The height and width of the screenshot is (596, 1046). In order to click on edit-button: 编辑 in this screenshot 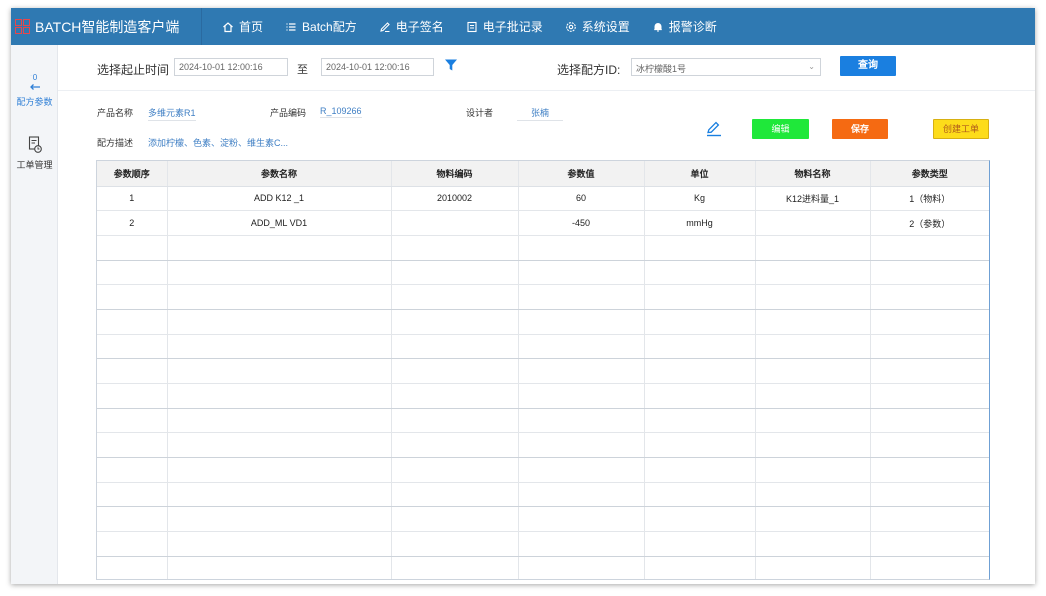, I will do `click(780, 129)`.